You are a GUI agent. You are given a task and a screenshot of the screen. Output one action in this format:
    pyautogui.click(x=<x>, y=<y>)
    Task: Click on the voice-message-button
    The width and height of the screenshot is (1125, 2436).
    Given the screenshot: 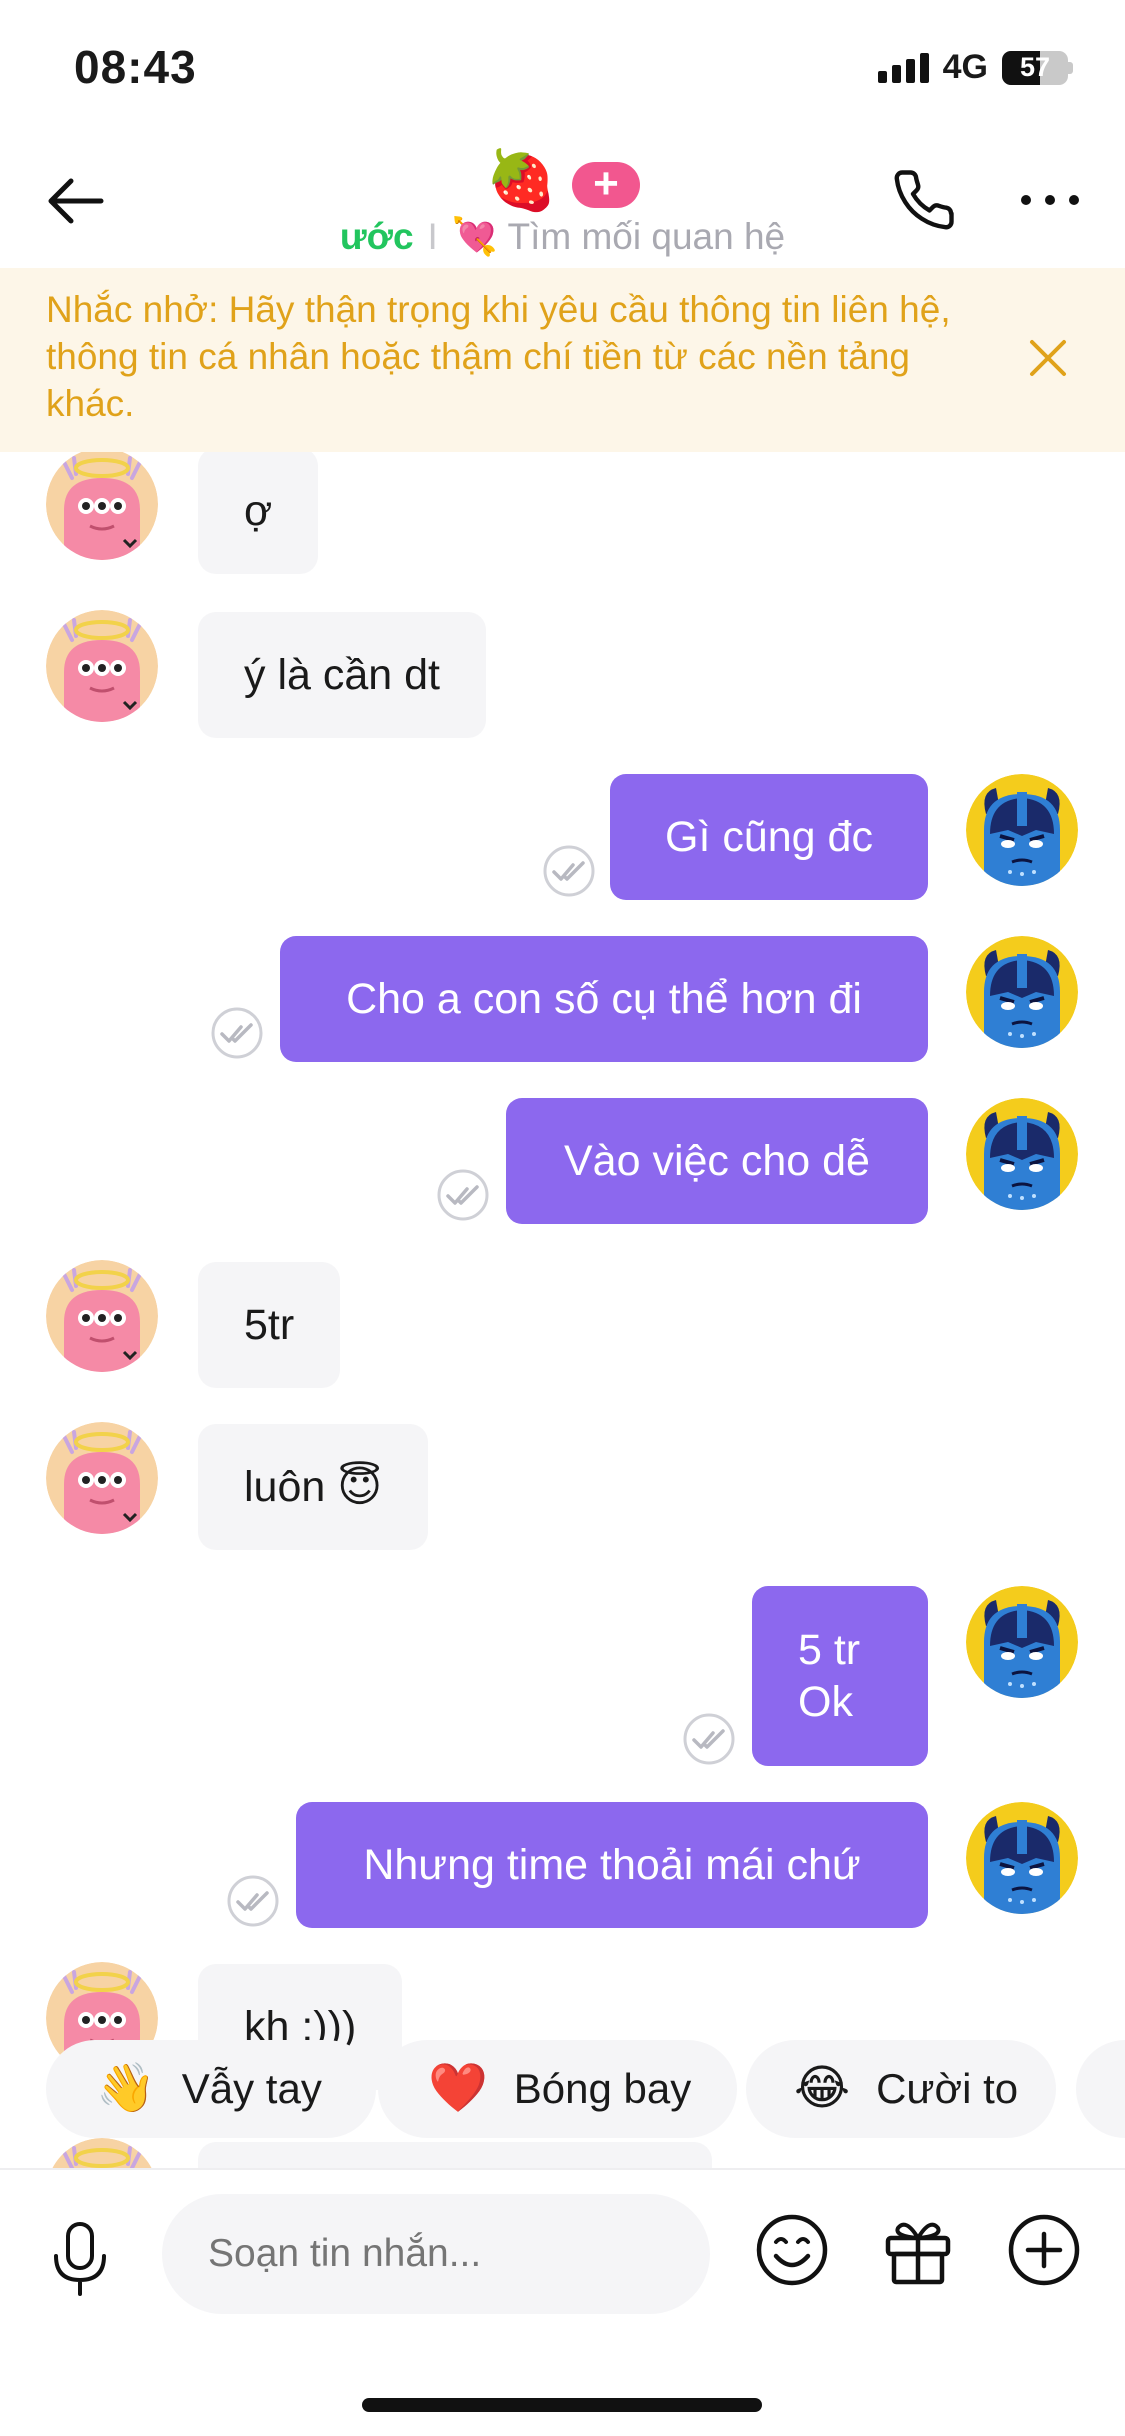 What is the action you would take?
    pyautogui.click(x=80, y=2259)
    